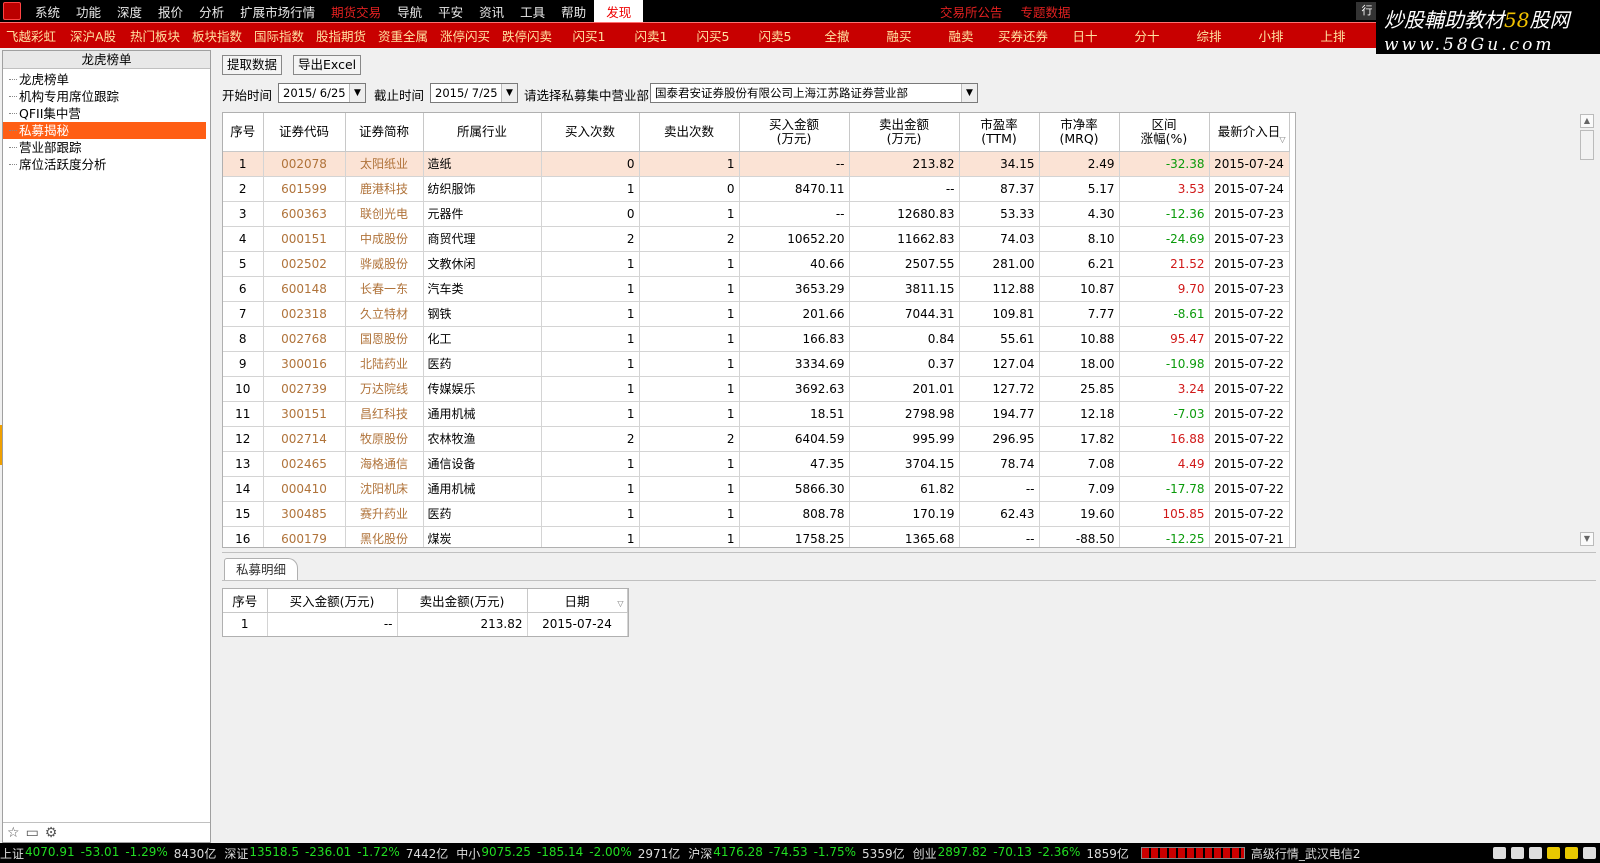 Image resolution: width=1600 pixels, height=863 pixels. What do you see at coordinates (1271, 35) in the screenshot?
I see `function-button: 小排` at bounding box center [1271, 35].